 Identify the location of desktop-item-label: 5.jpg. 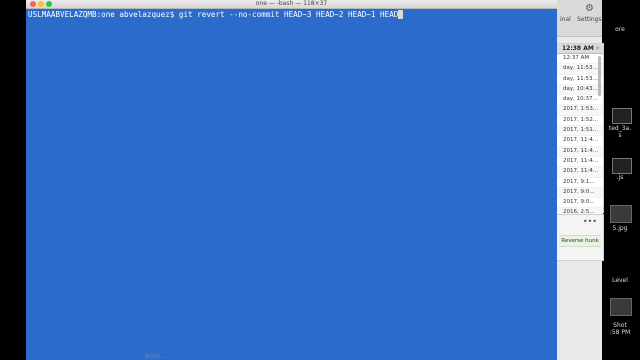
(620, 228).